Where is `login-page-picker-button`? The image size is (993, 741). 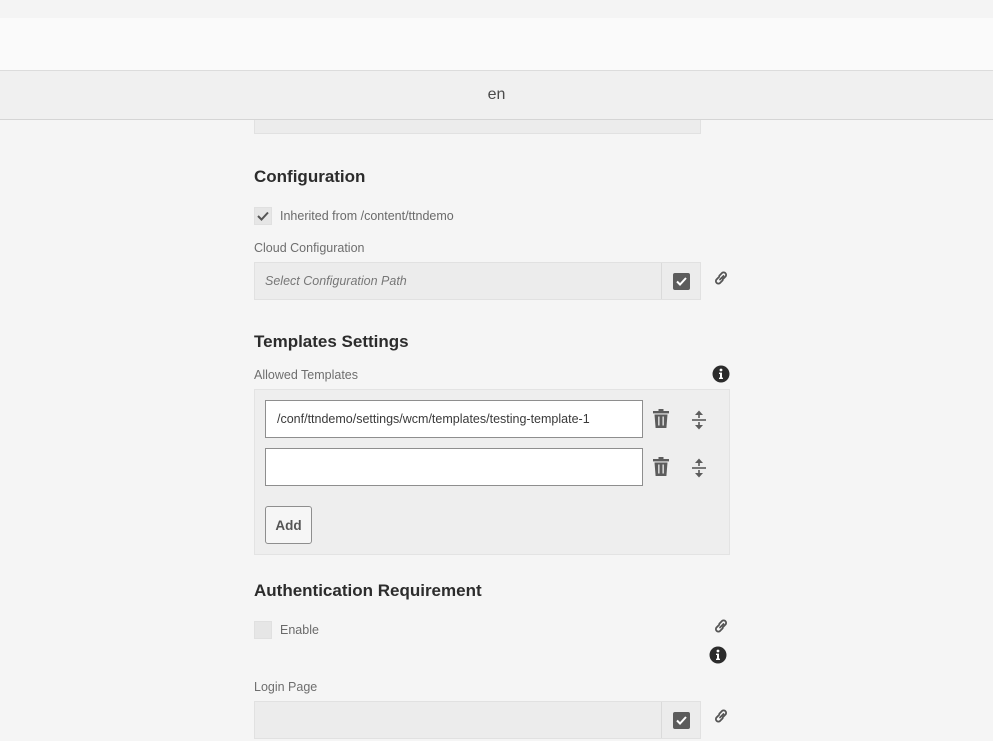
login-page-picker-button is located at coordinates (680, 720).